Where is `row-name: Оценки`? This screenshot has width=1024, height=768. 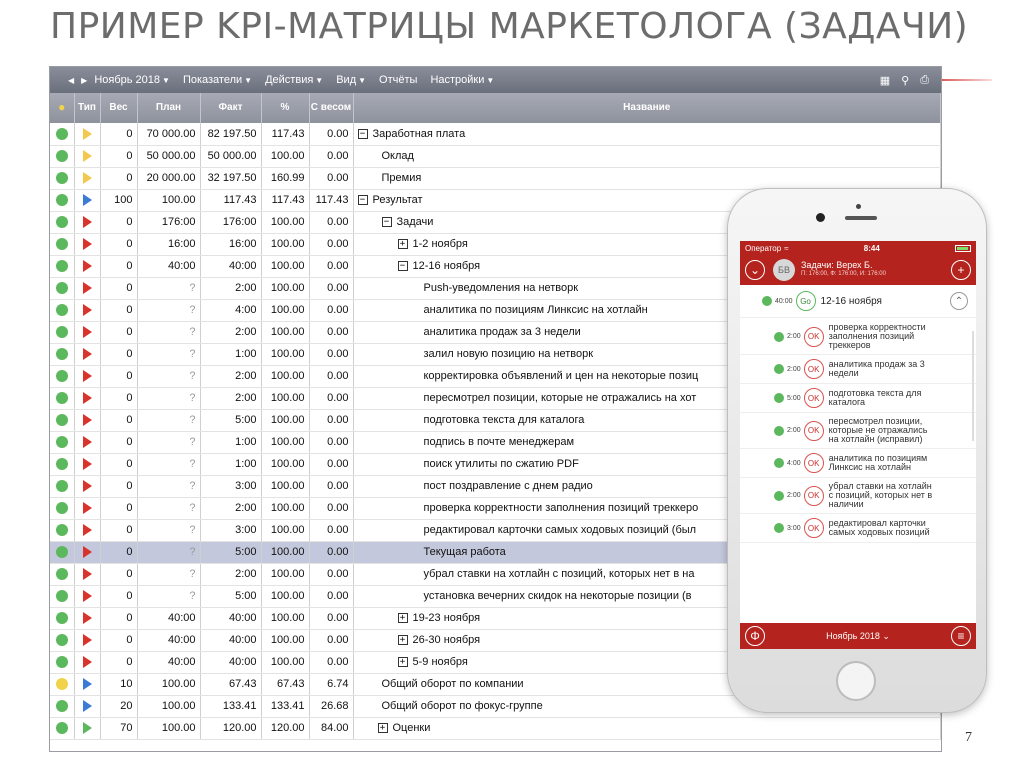
row-name: Оценки is located at coordinates (411, 728).